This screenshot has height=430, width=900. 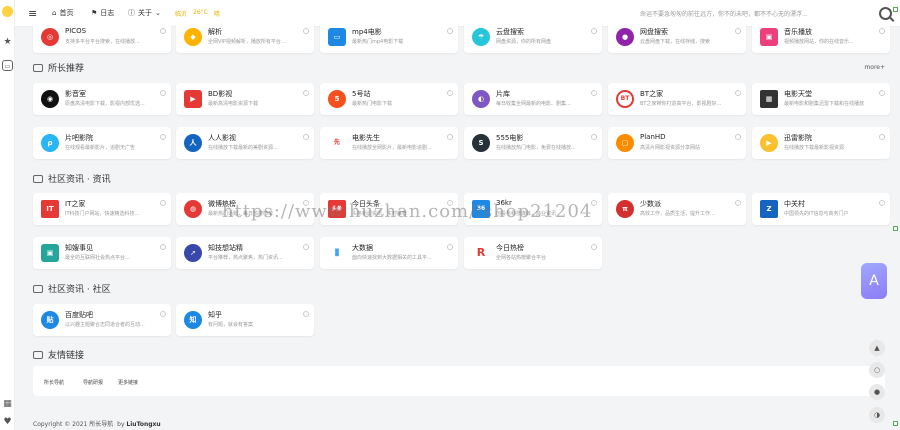 I want to click on weather-widget: 临沂 26°C 晴, so click(x=197, y=13).